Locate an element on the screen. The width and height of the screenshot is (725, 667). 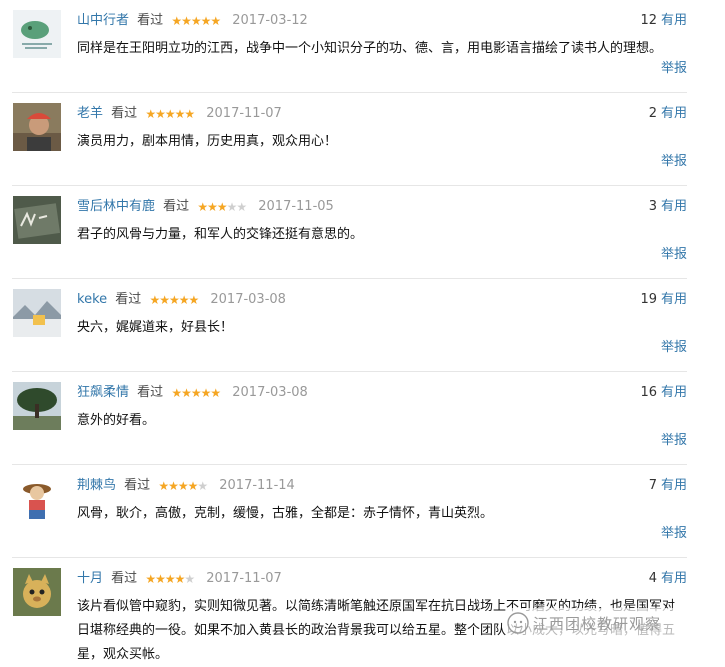
useful-count: 2 is located at coordinates (652, 113).